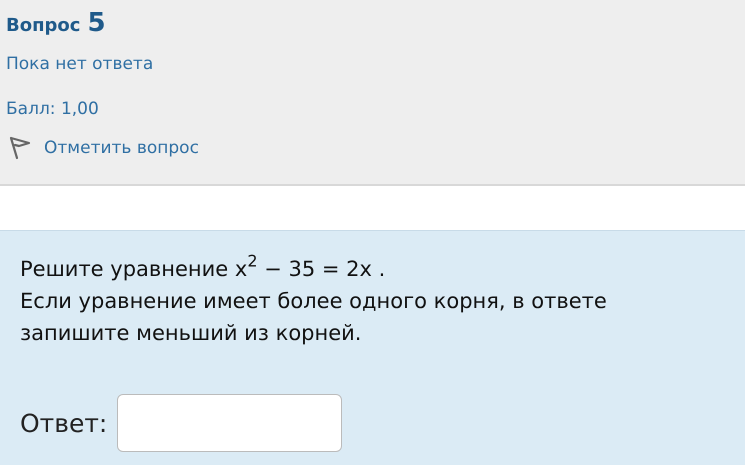 This screenshot has width=745, height=473. I want to click on flag-icon, so click(20, 148).